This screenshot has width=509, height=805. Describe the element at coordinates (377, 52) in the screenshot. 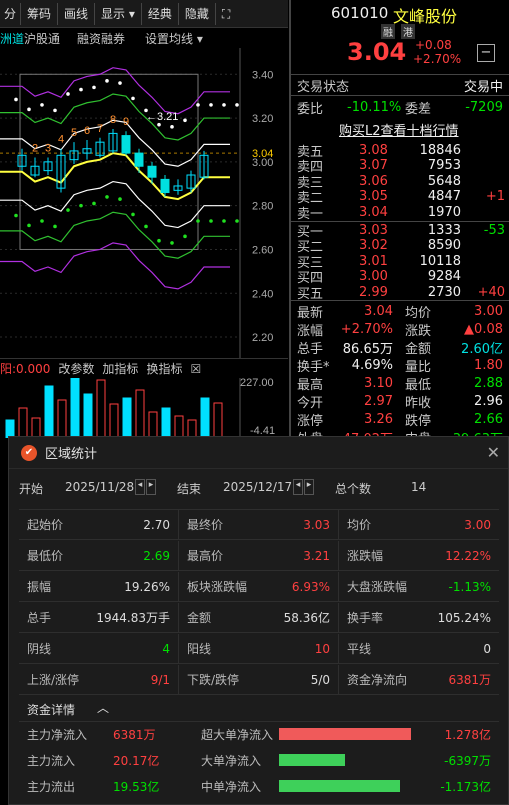

I see `last-price: 3.04` at that location.